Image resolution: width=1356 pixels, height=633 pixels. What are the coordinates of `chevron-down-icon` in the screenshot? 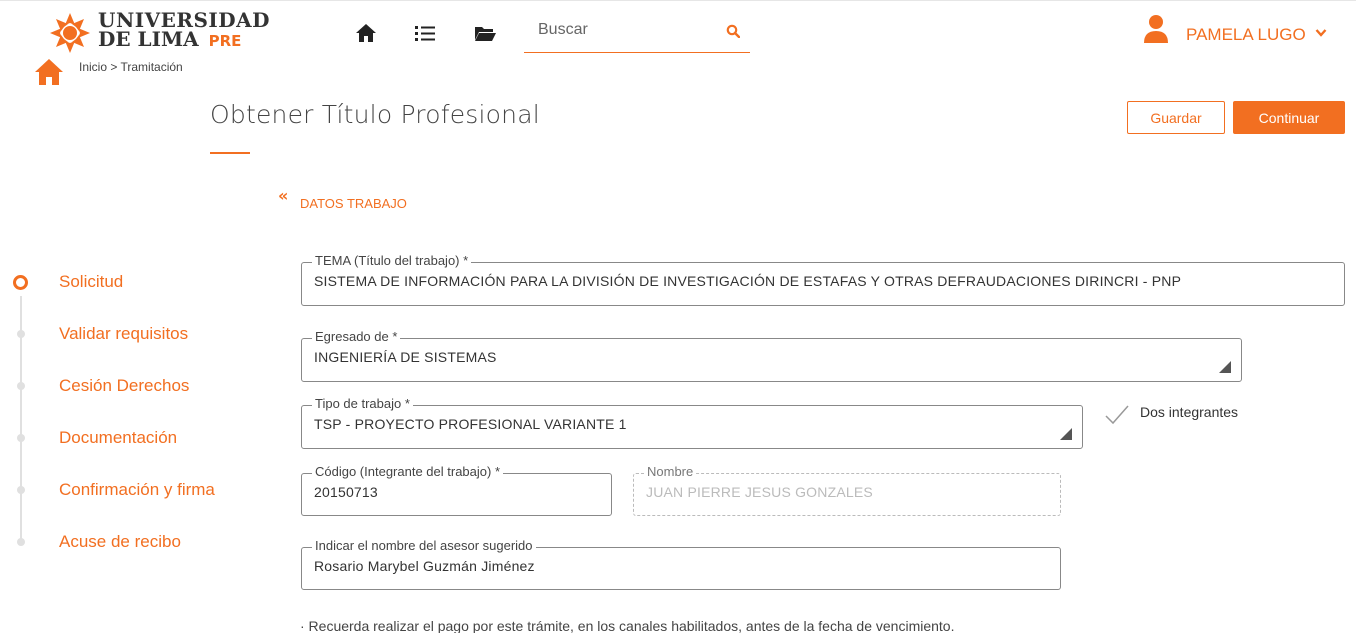 It's located at (1321, 33).